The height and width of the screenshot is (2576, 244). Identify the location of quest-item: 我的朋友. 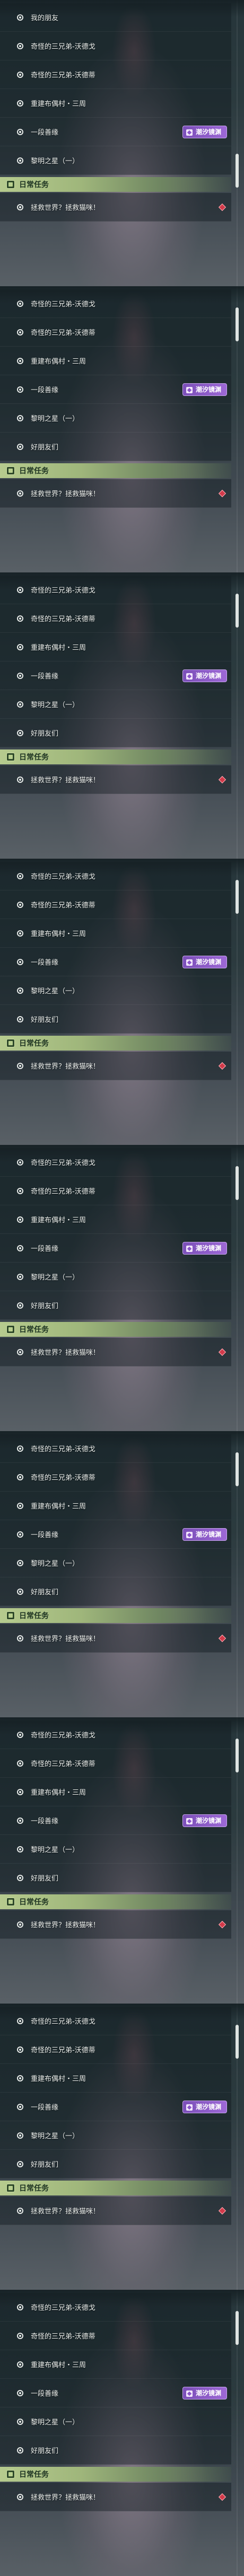
(116, 17).